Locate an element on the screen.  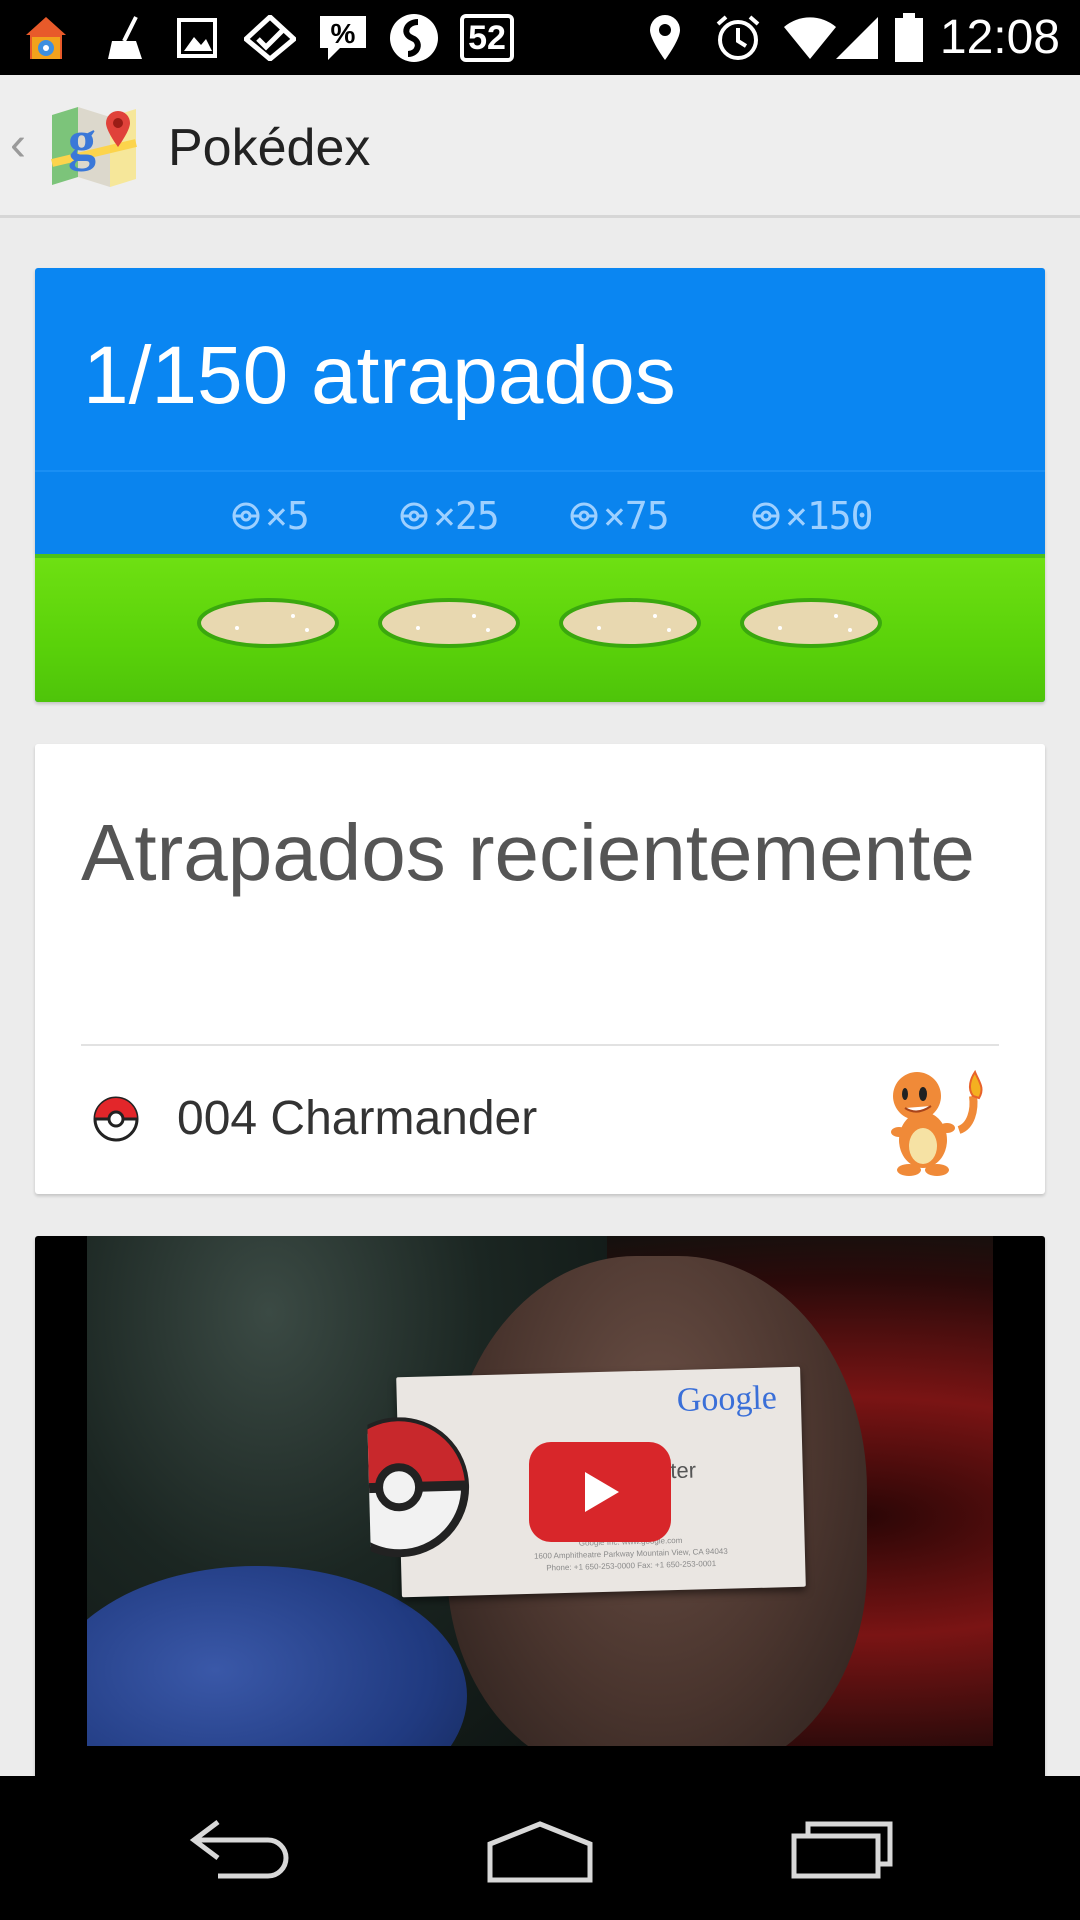
clock: 12:08 is located at coordinates (999, 37).